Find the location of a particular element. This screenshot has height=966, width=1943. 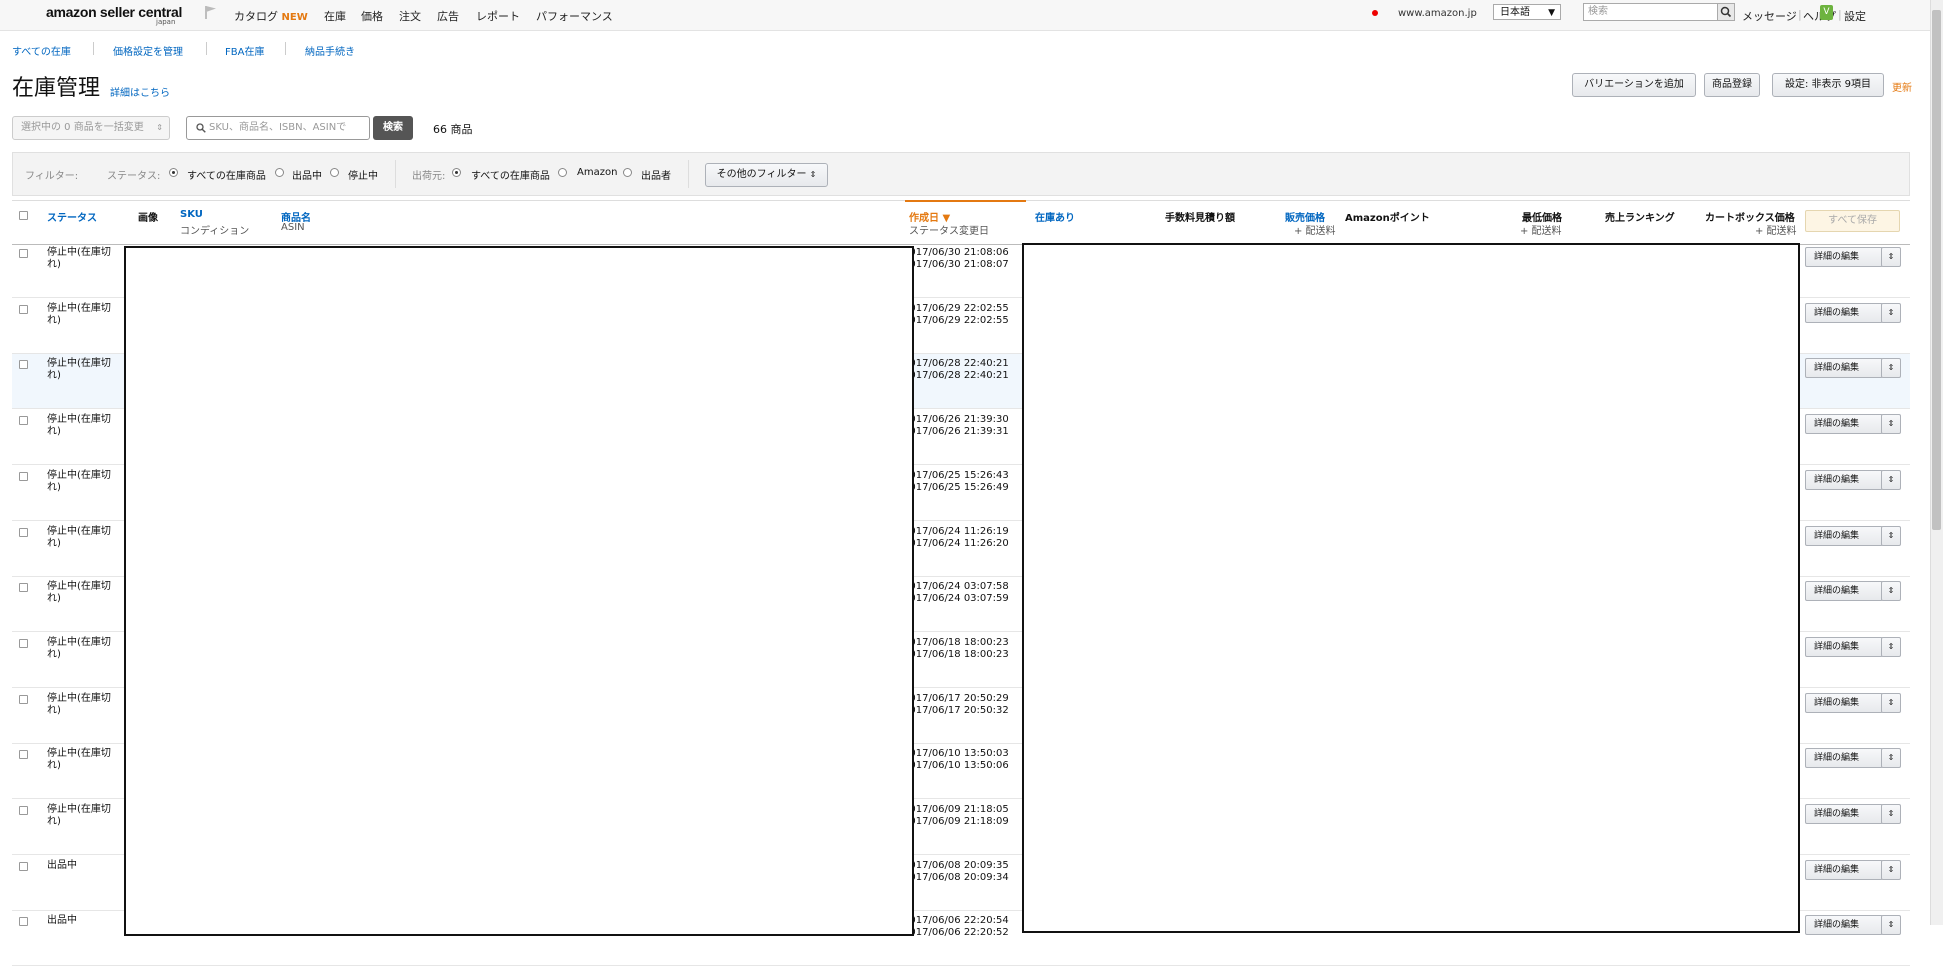

radio-status-all is located at coordinates (173, 172).